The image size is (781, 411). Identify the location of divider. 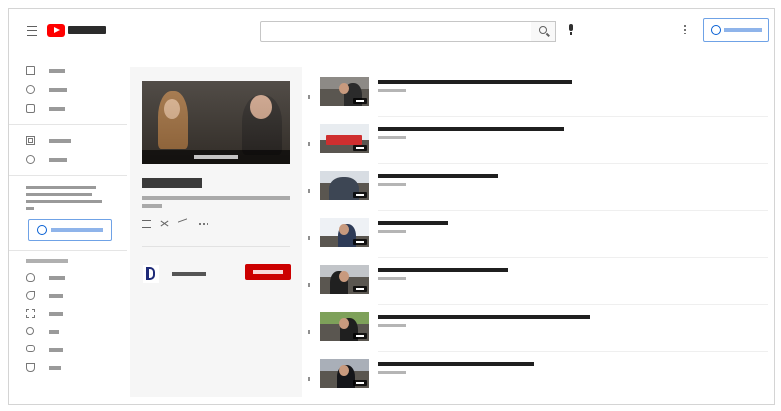
(216, 246).